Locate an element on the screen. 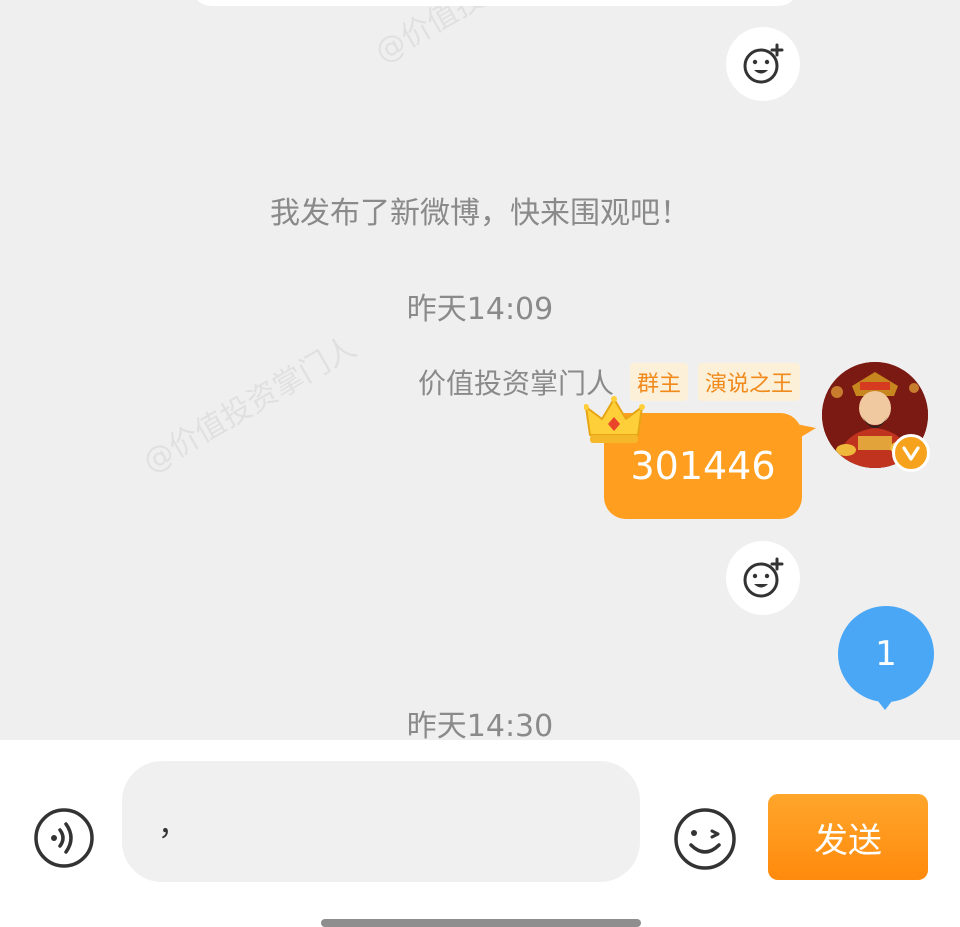 The height and width of the screenshot is (927, 960). message-input: ， is located at coordinates (381, 821).